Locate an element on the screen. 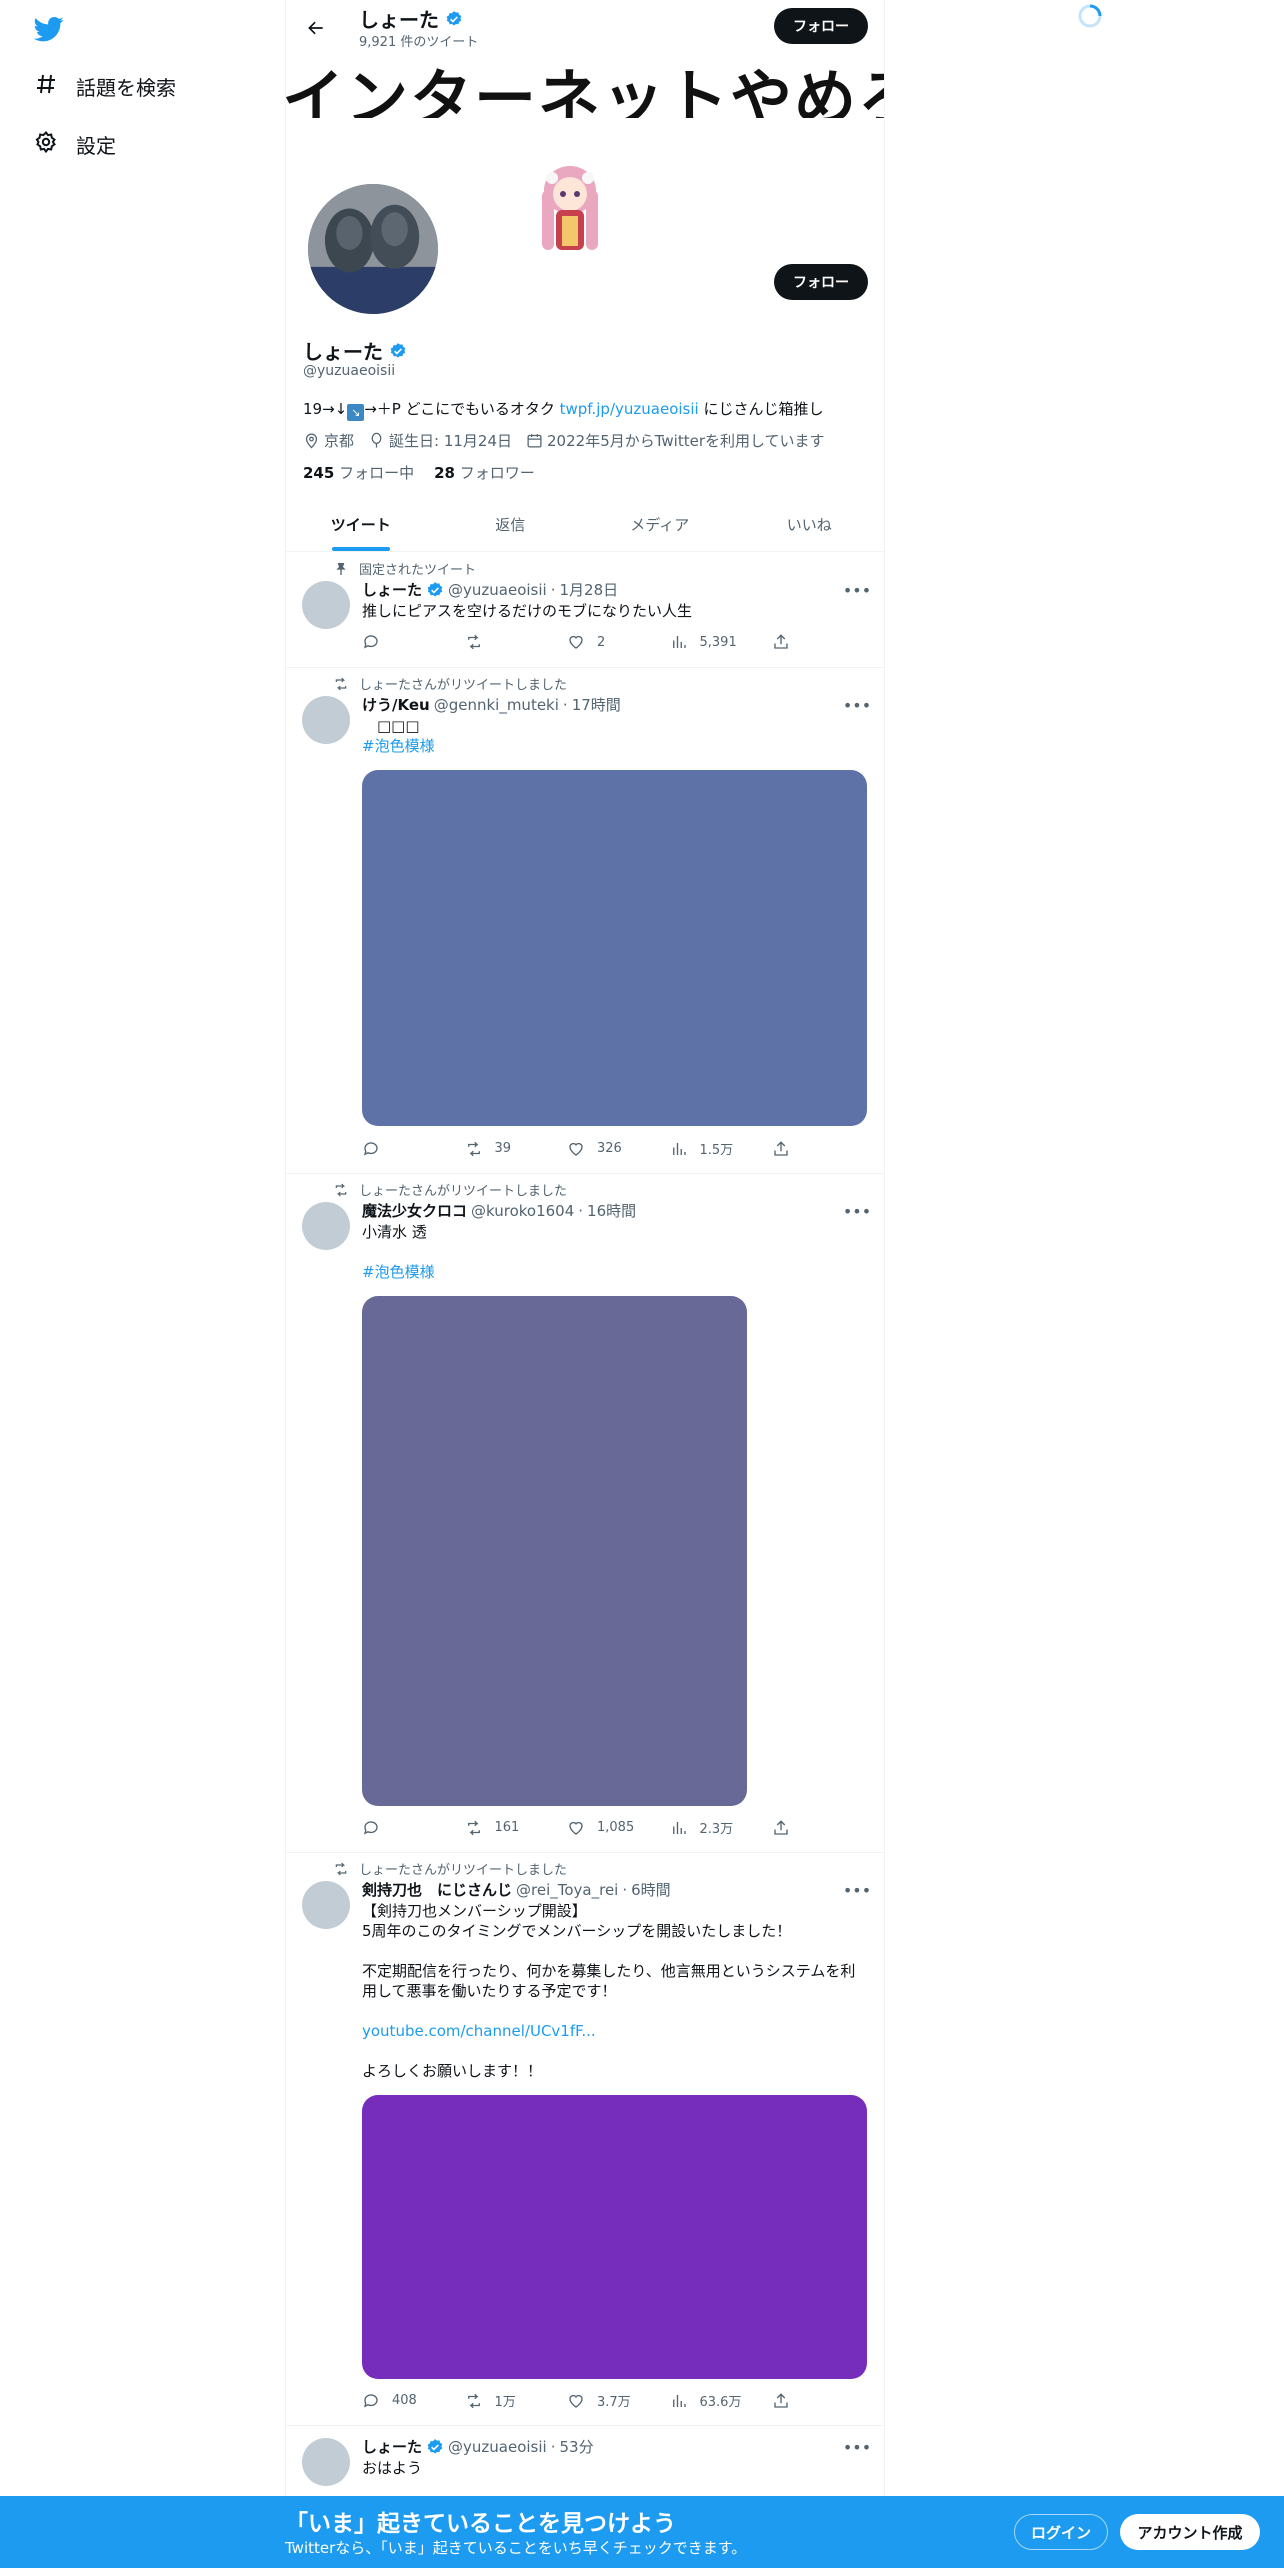 Image resolution: width=1284 pixels, height=2568 pixels. profile-avatar is located at coordinates (373, 249).